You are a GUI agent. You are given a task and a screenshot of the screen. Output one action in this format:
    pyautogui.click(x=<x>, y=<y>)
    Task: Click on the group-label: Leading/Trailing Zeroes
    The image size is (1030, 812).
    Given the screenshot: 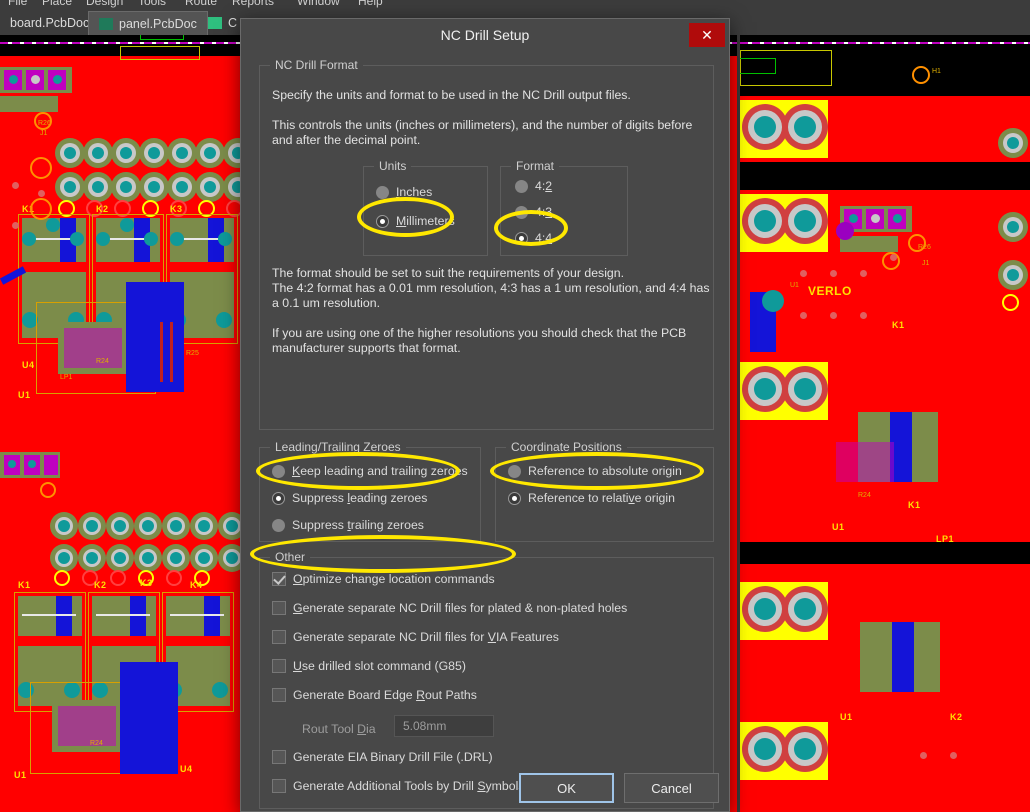 What is the action you would take?
    pyautogui.click(x=338, y=447)
    